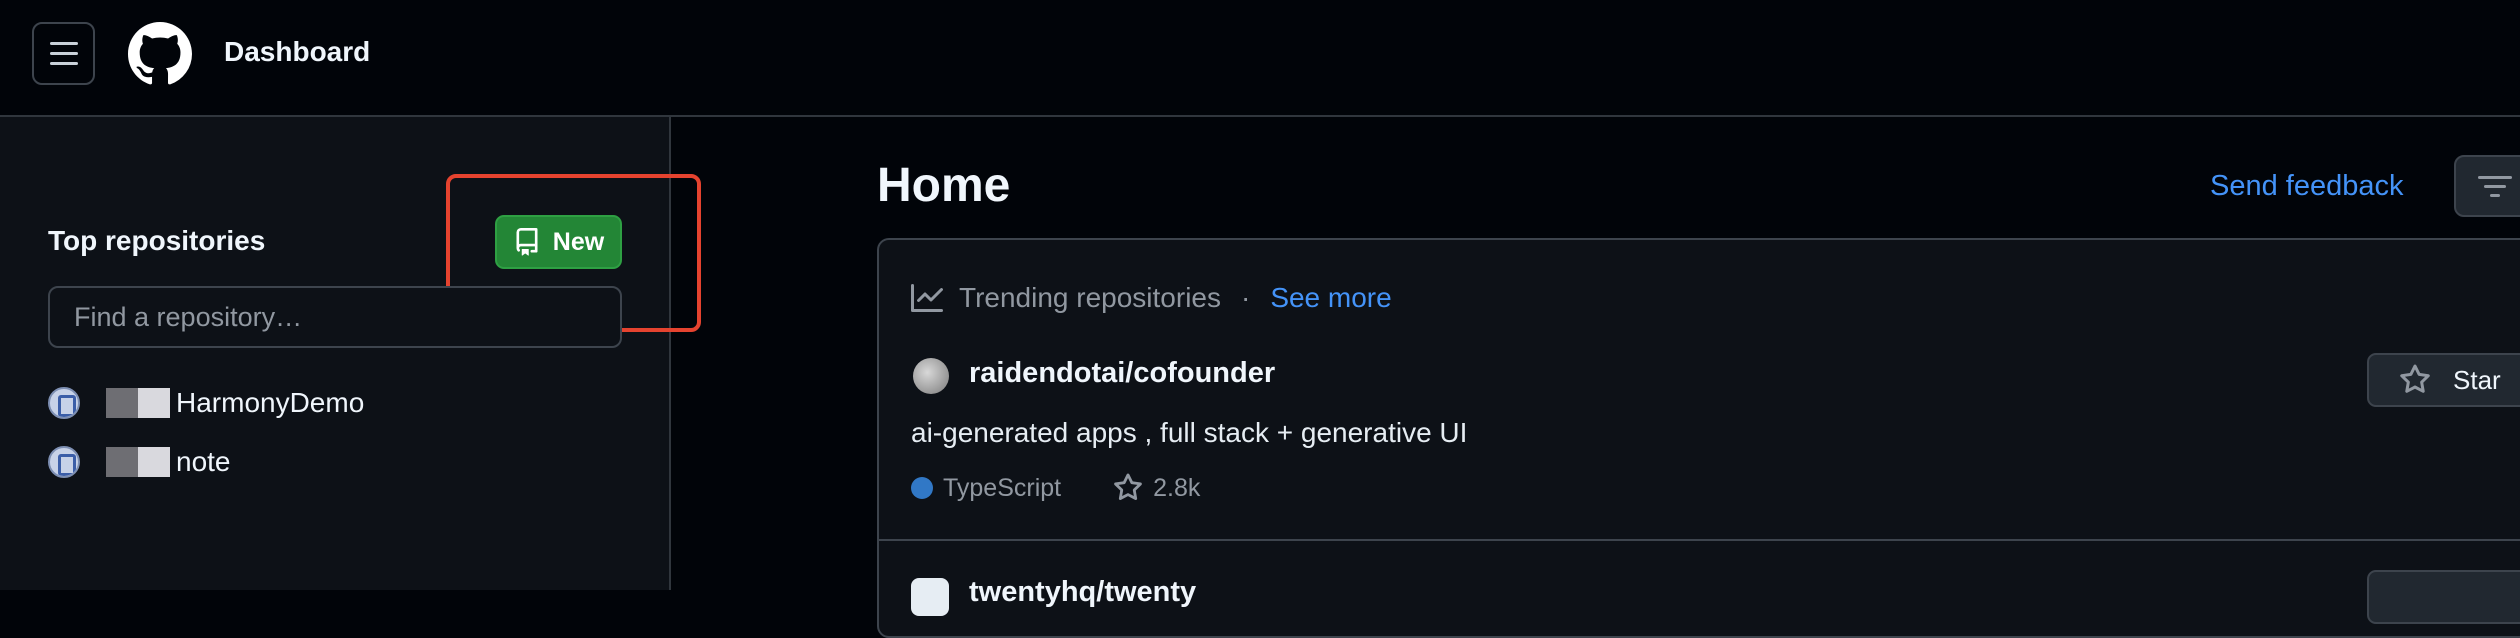  What do you see at coordinates (1699, 540) in the screenshot?
I see `card-divider` at bounding box center [1699, 540].